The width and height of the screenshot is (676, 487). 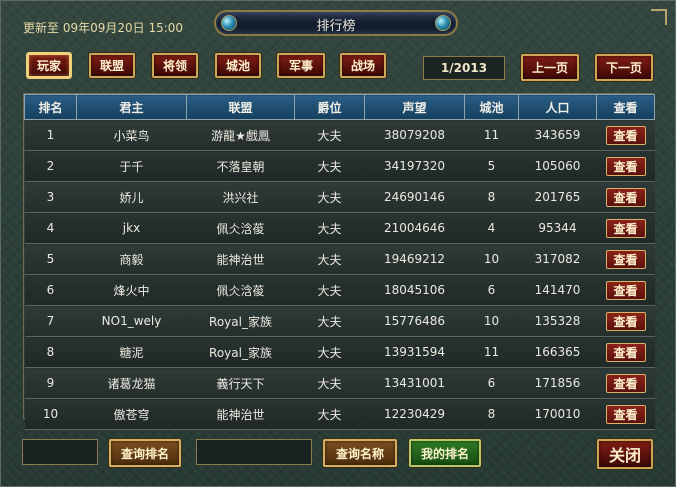 I want to click on query-rank-button: 查询排名, so click(x=145, y=453).